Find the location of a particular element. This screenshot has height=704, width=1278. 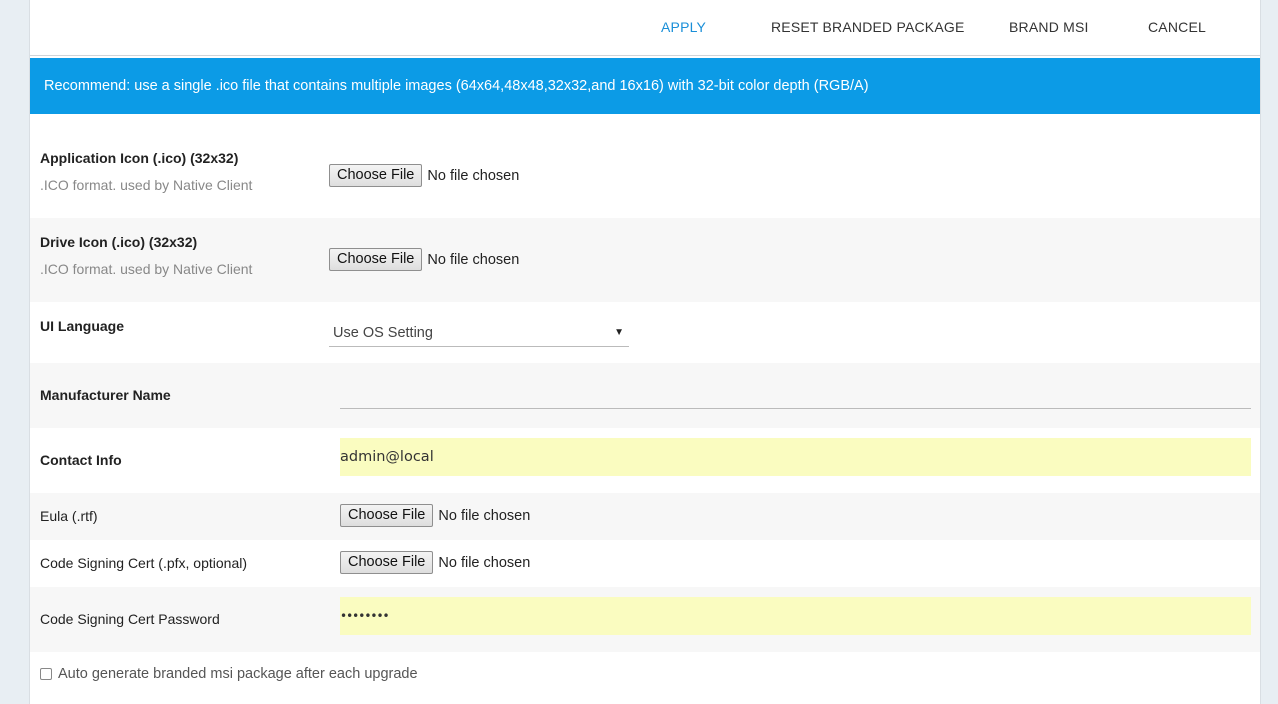

eula-file-input: Choose File No file chosen is located at coordinates (435, 515).